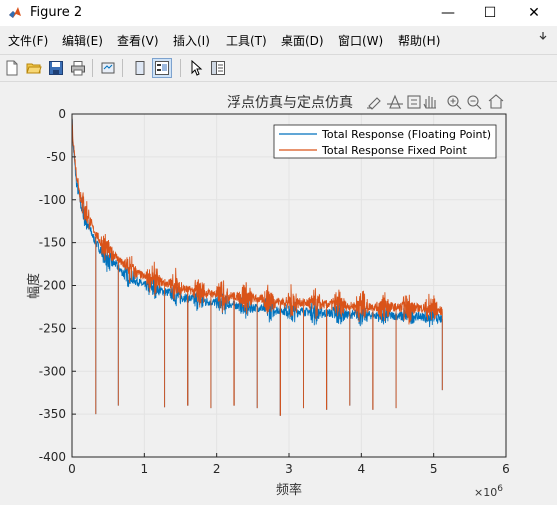  I want to click on menu-view: 查看(V), so click(138, 40).